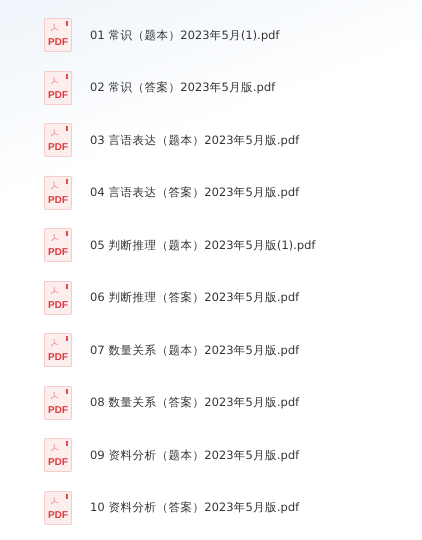  I want to click on file-name: 03 言语表达（题本）2023年5月版.pdf, so click(195, 140).